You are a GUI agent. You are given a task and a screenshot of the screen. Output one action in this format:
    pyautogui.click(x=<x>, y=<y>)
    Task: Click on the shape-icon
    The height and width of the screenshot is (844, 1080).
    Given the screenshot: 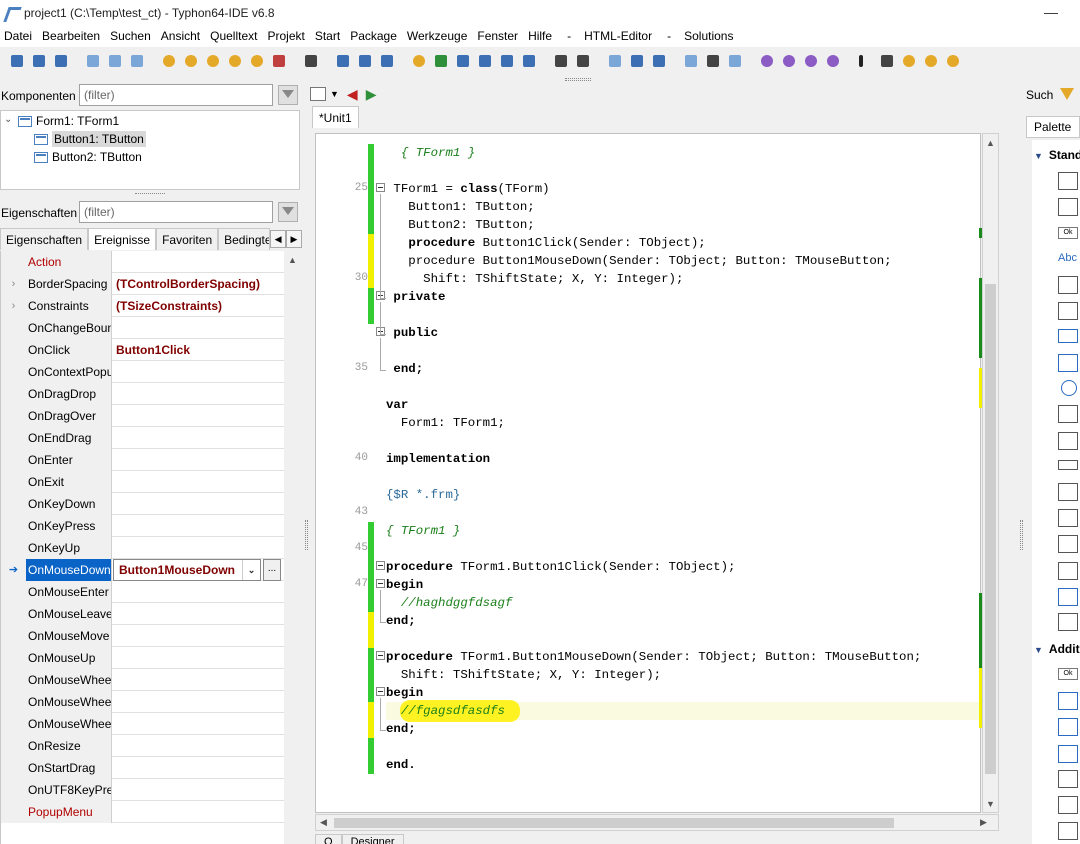 What is the action you would take?
    pyautogui.click(x=1068, y=779)
    